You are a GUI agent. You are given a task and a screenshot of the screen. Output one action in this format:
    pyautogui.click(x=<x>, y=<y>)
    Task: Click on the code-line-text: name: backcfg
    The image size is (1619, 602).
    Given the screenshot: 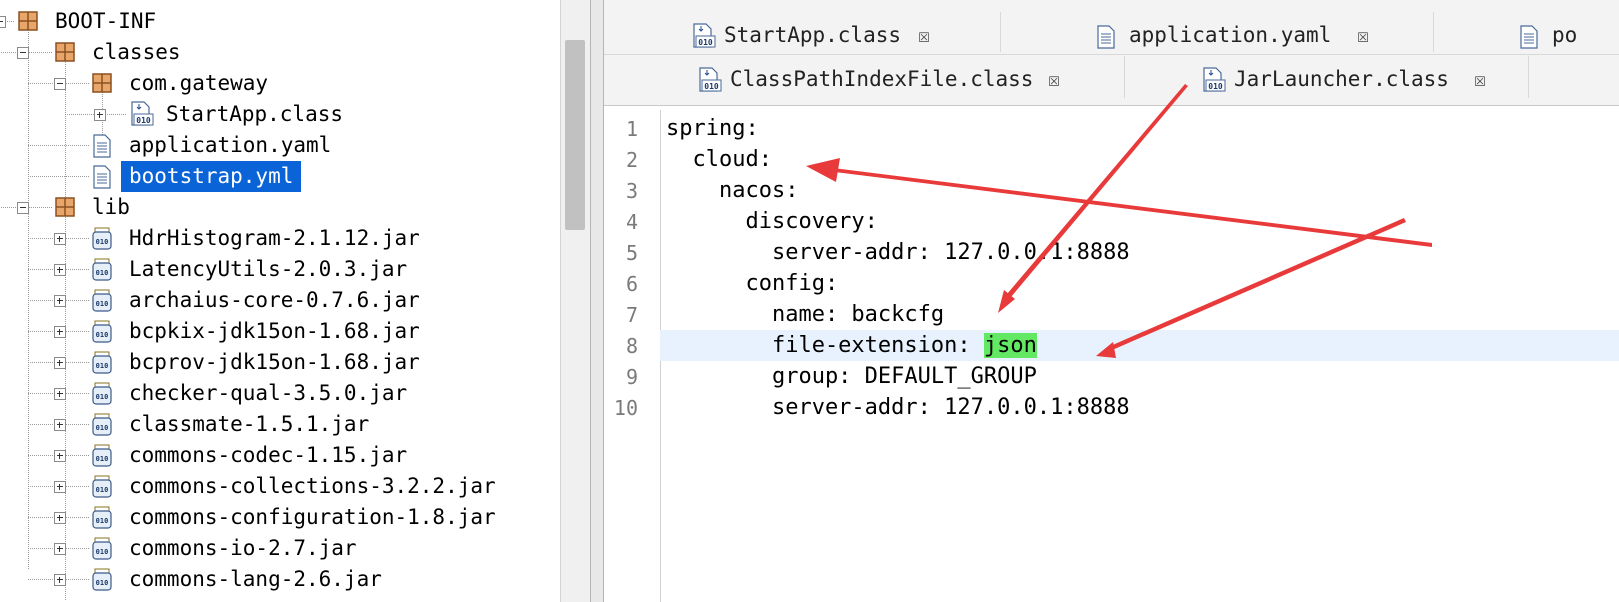 What is the action you would take?
    pyautogui.click(x=805, y=314)
    